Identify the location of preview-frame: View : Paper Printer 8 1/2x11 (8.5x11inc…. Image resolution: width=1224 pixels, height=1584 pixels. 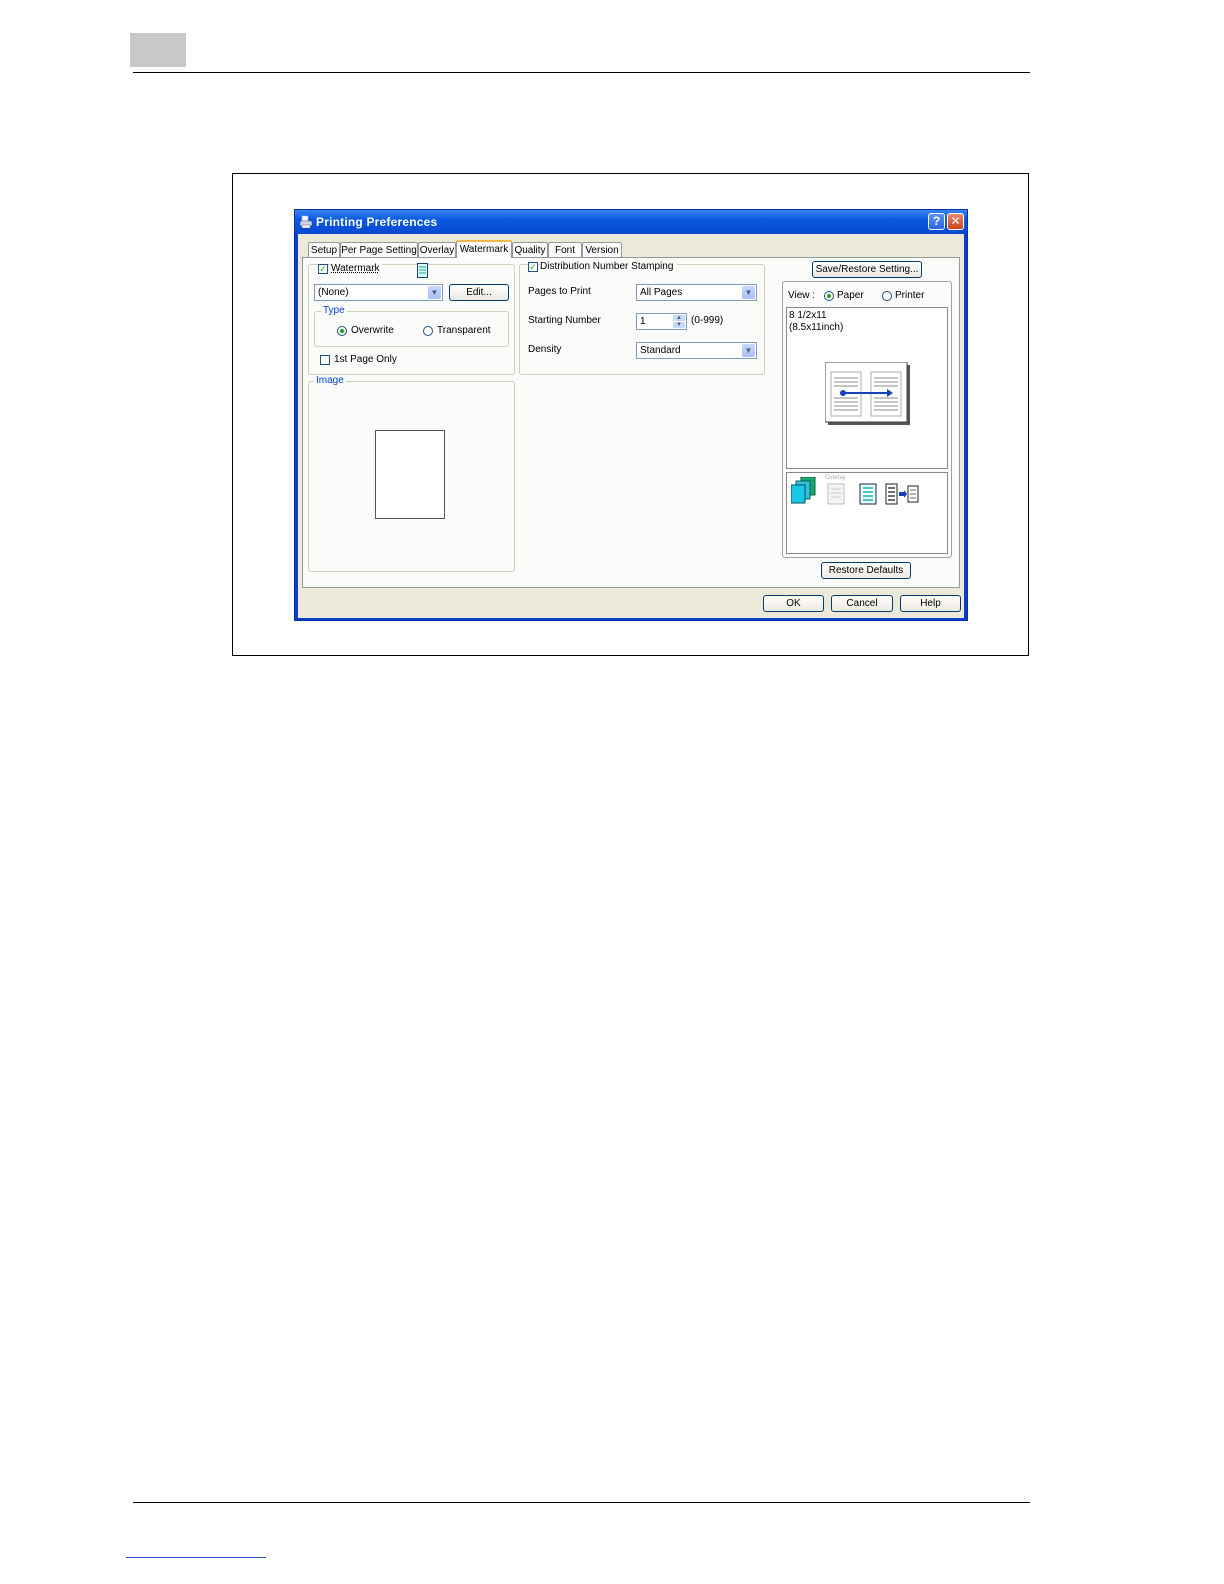
(867, 419).